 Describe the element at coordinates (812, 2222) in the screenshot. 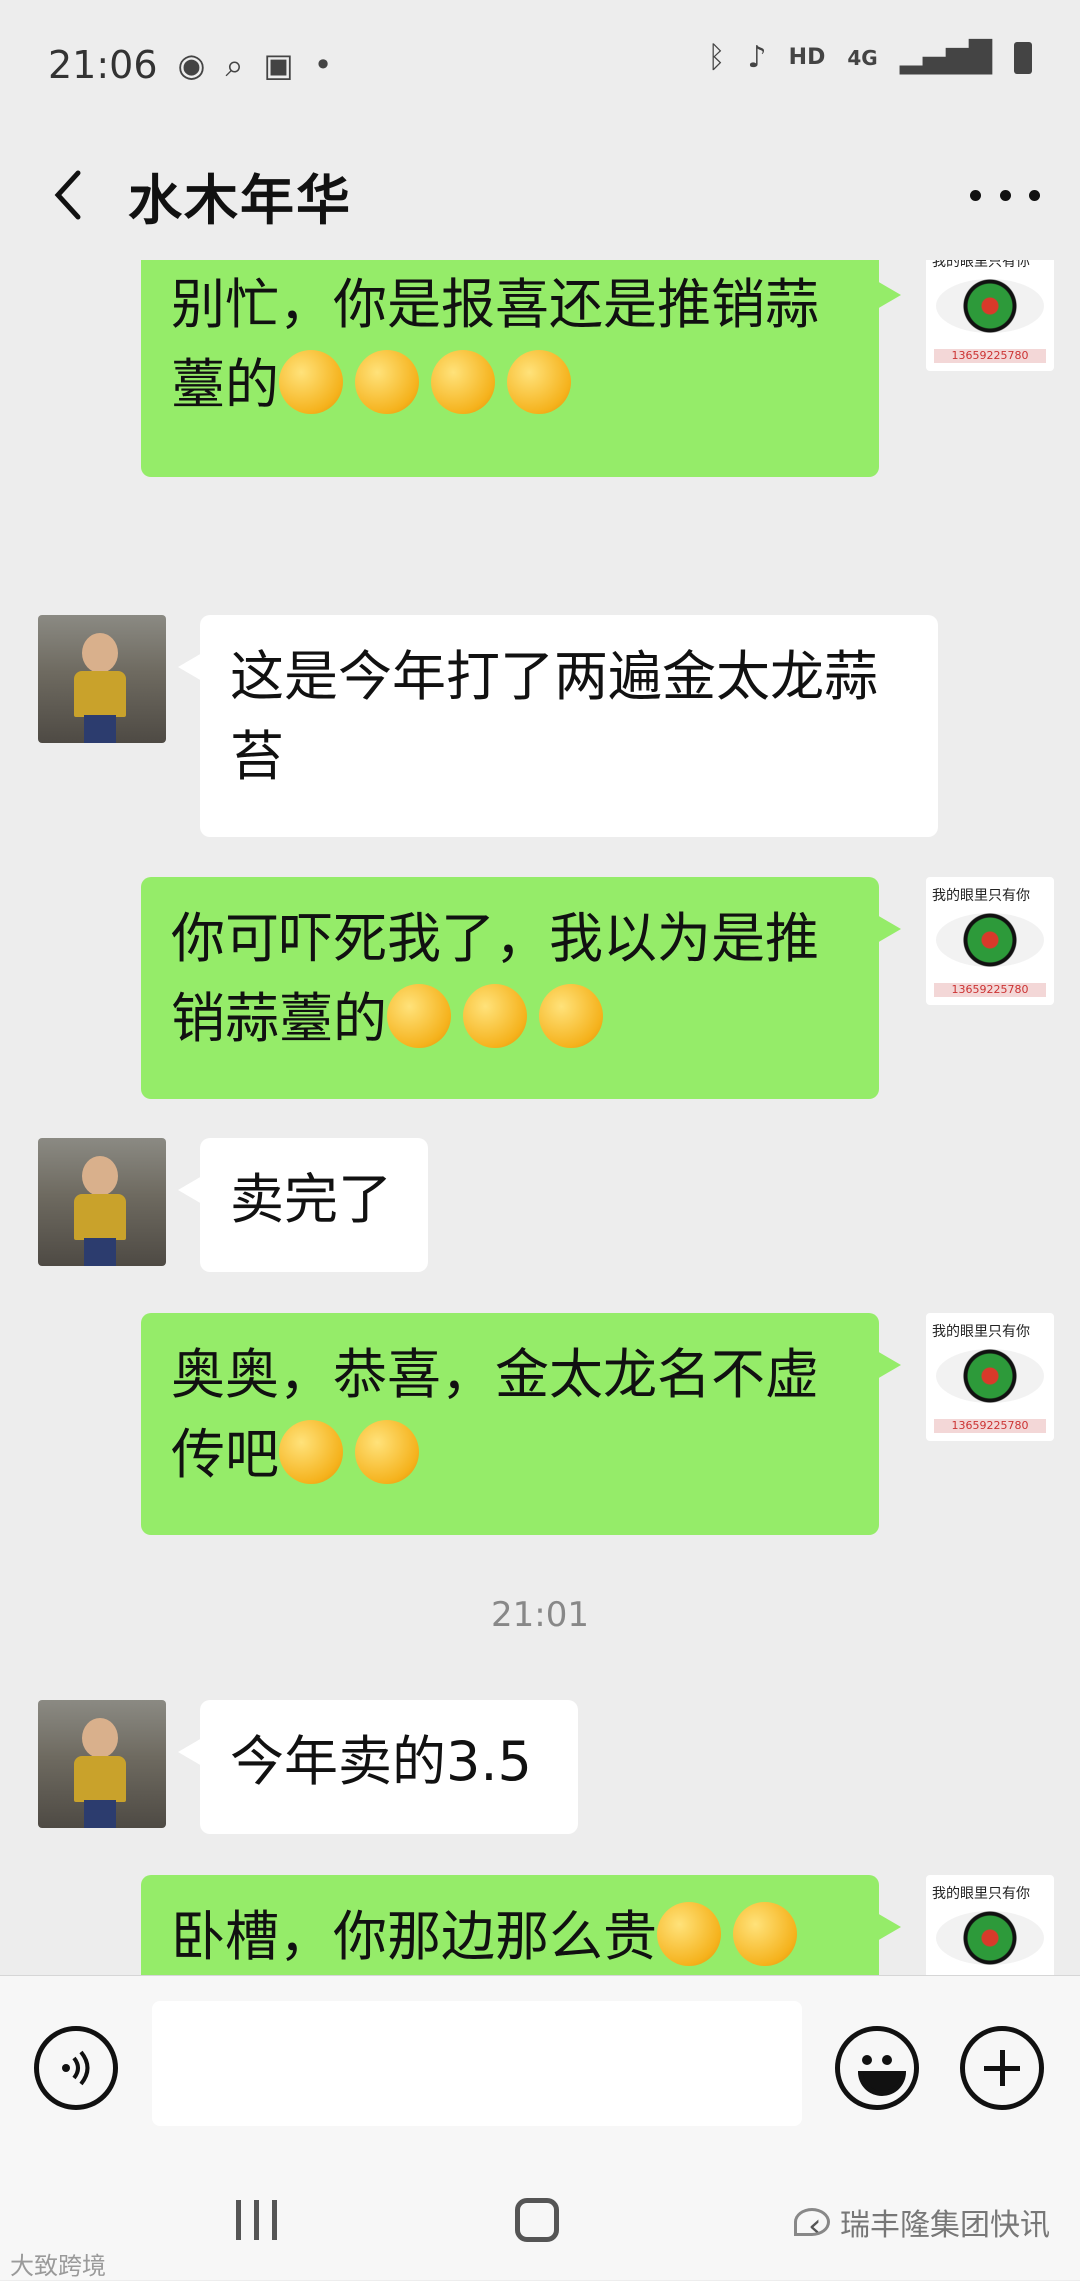

I see `wechat-logo-icon` at that location.